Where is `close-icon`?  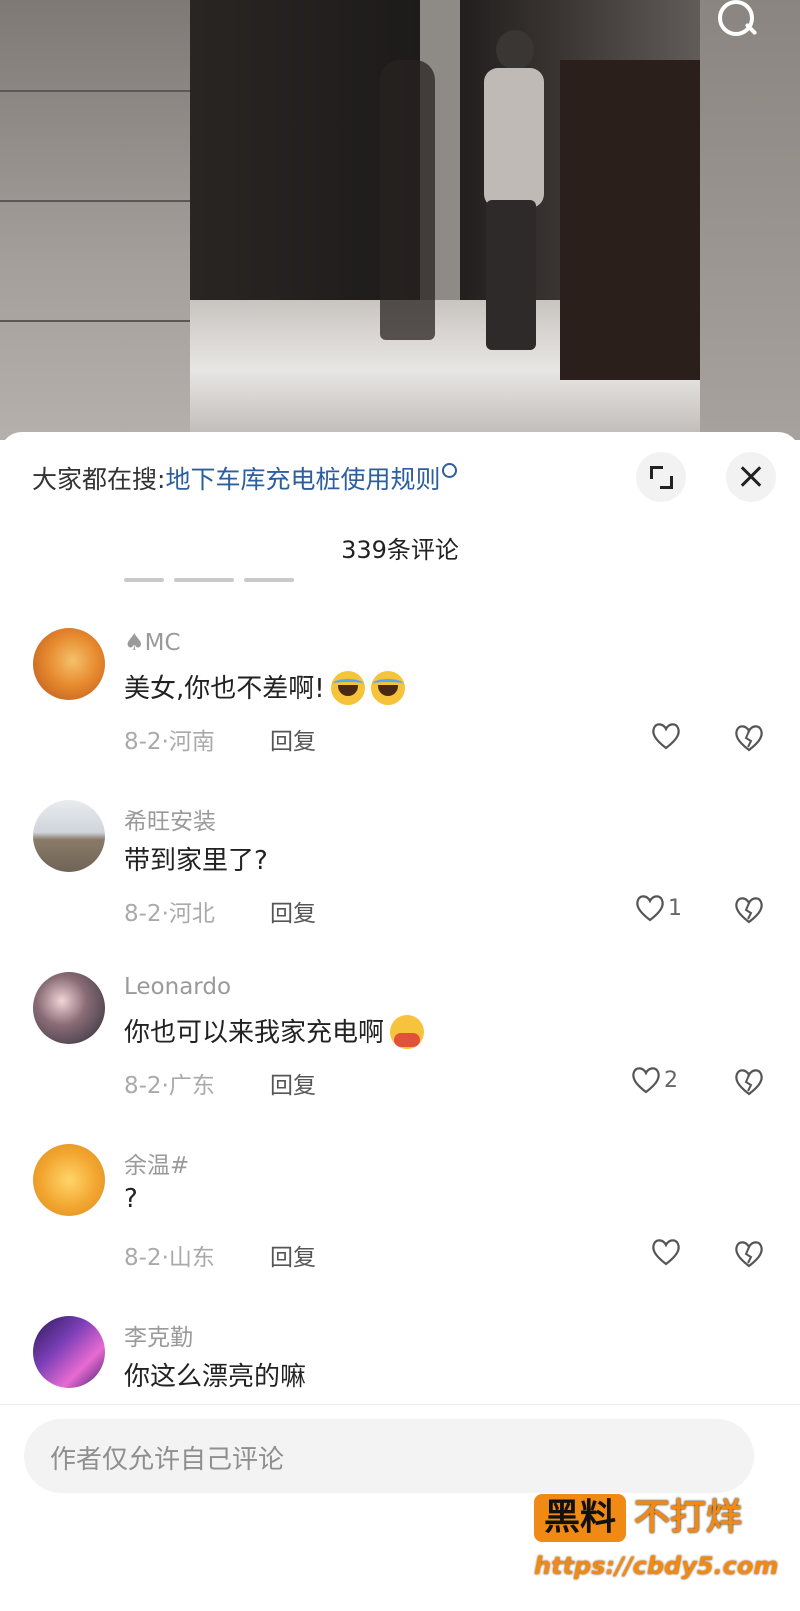
close-icon is located at coordinates (751, 477).